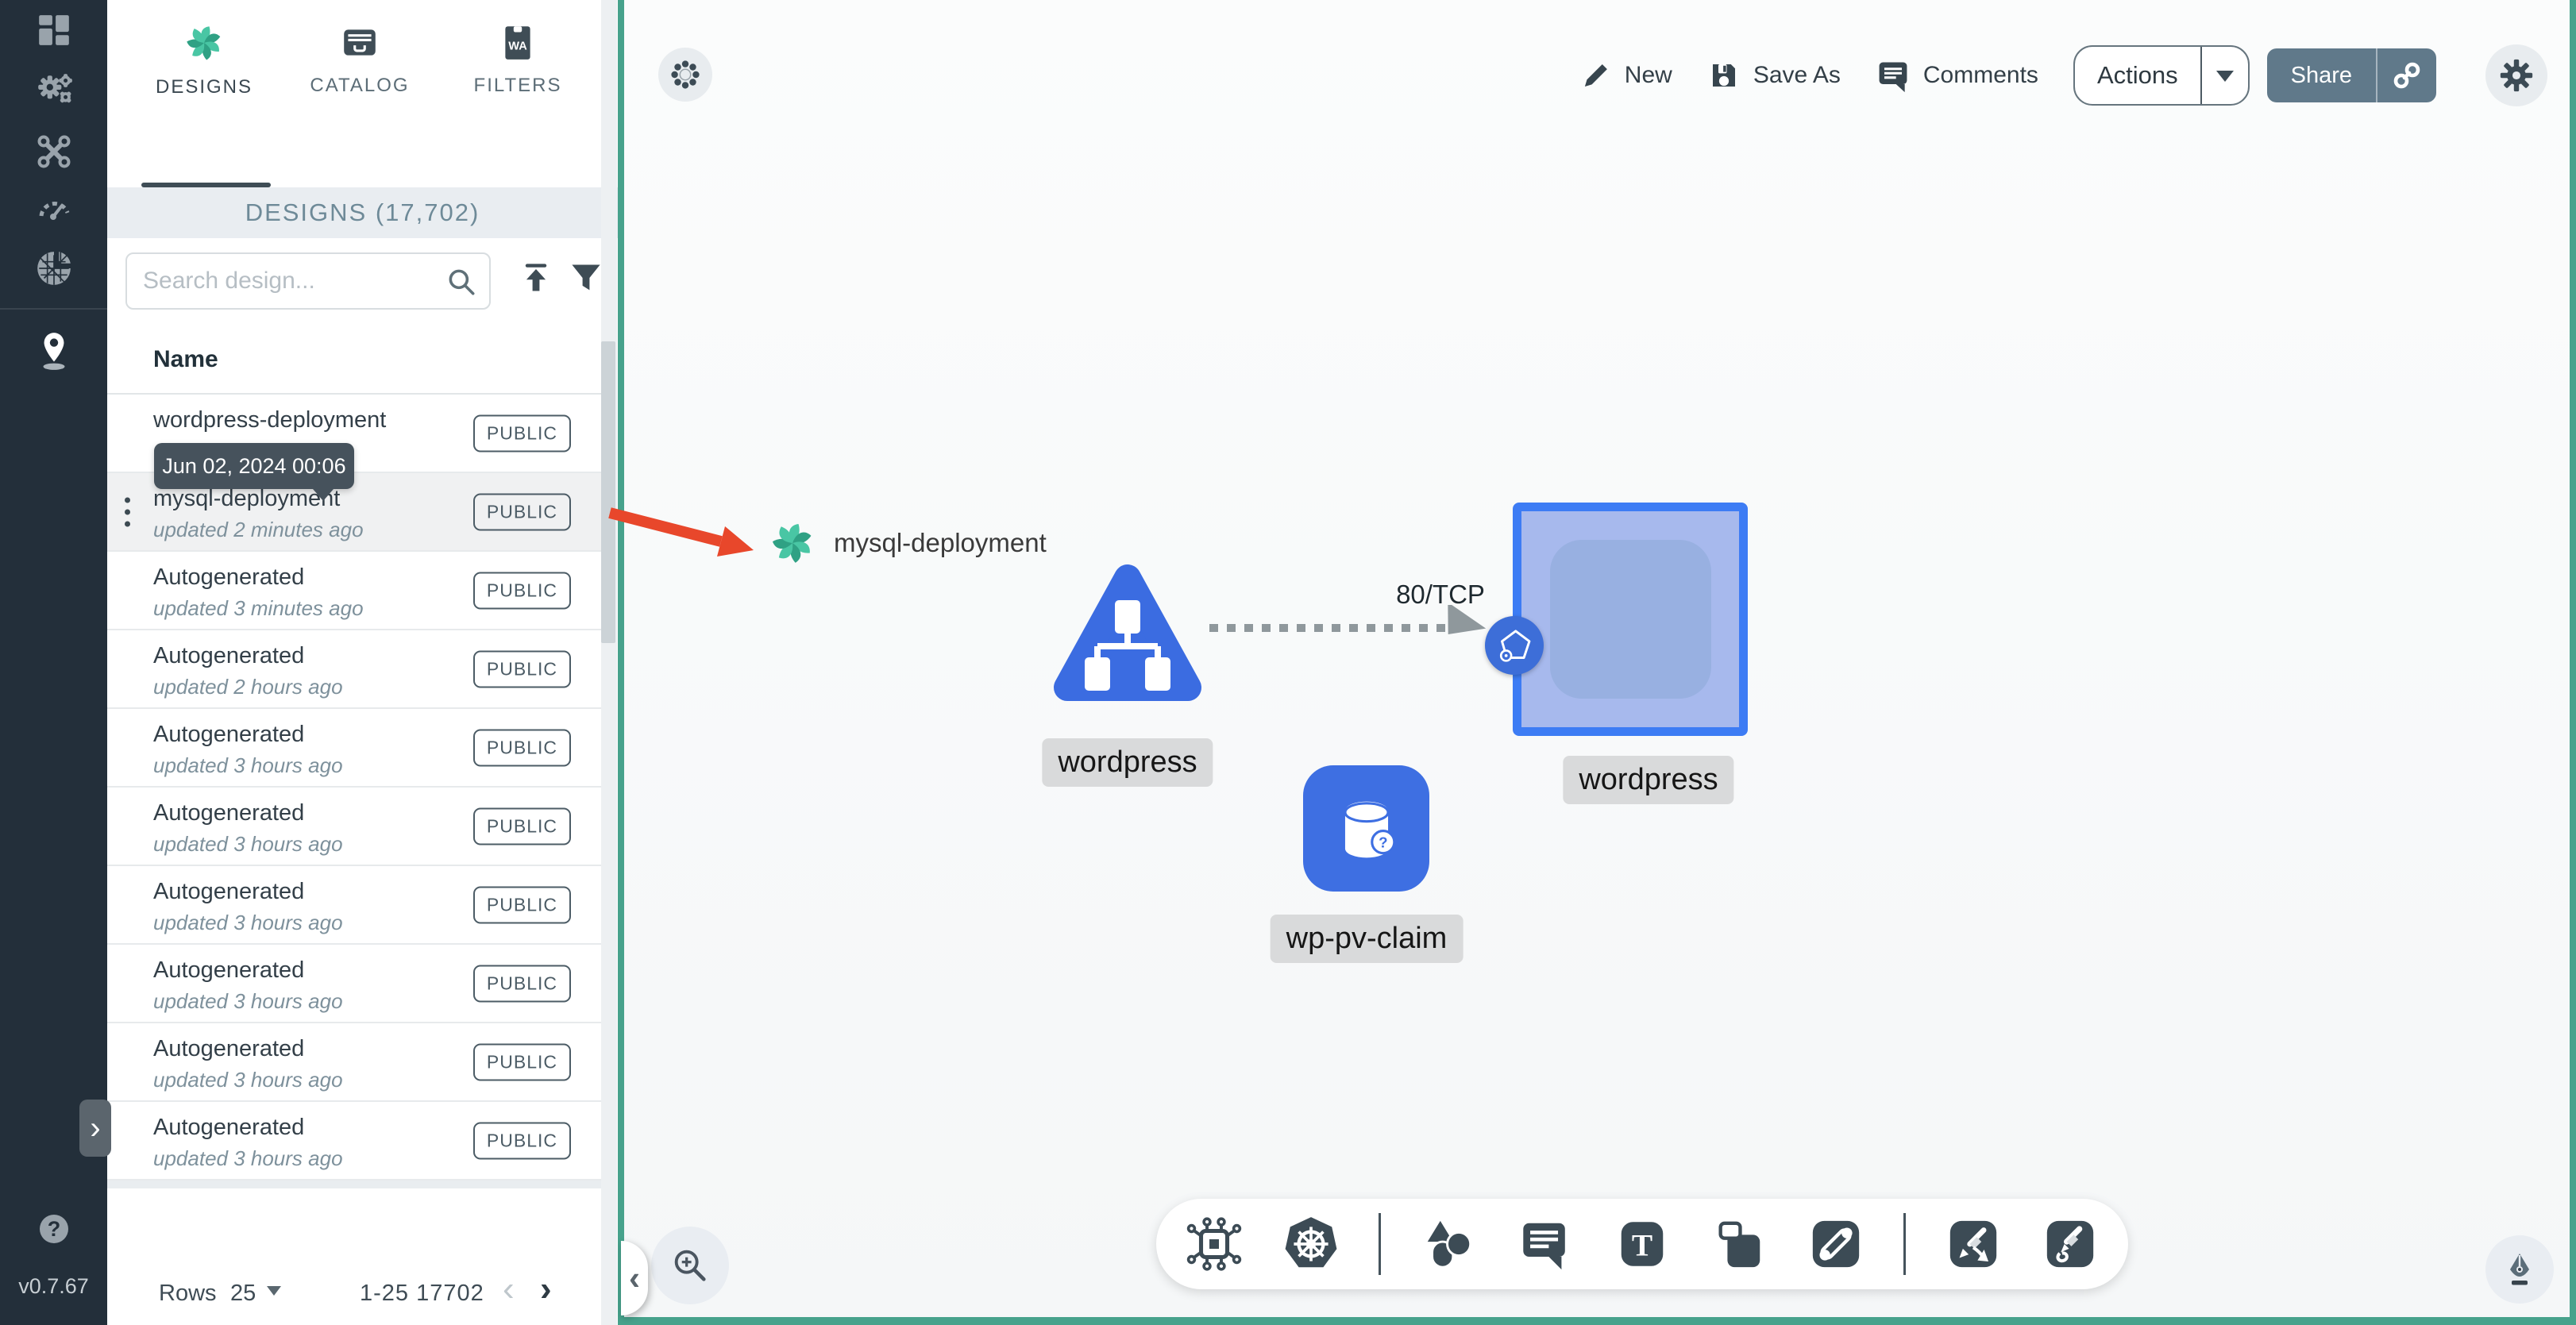  Describe the element at coordinates (941, 542) in the screenshot. I see `mysql-deployment-label: mysql-deployment` at that location.